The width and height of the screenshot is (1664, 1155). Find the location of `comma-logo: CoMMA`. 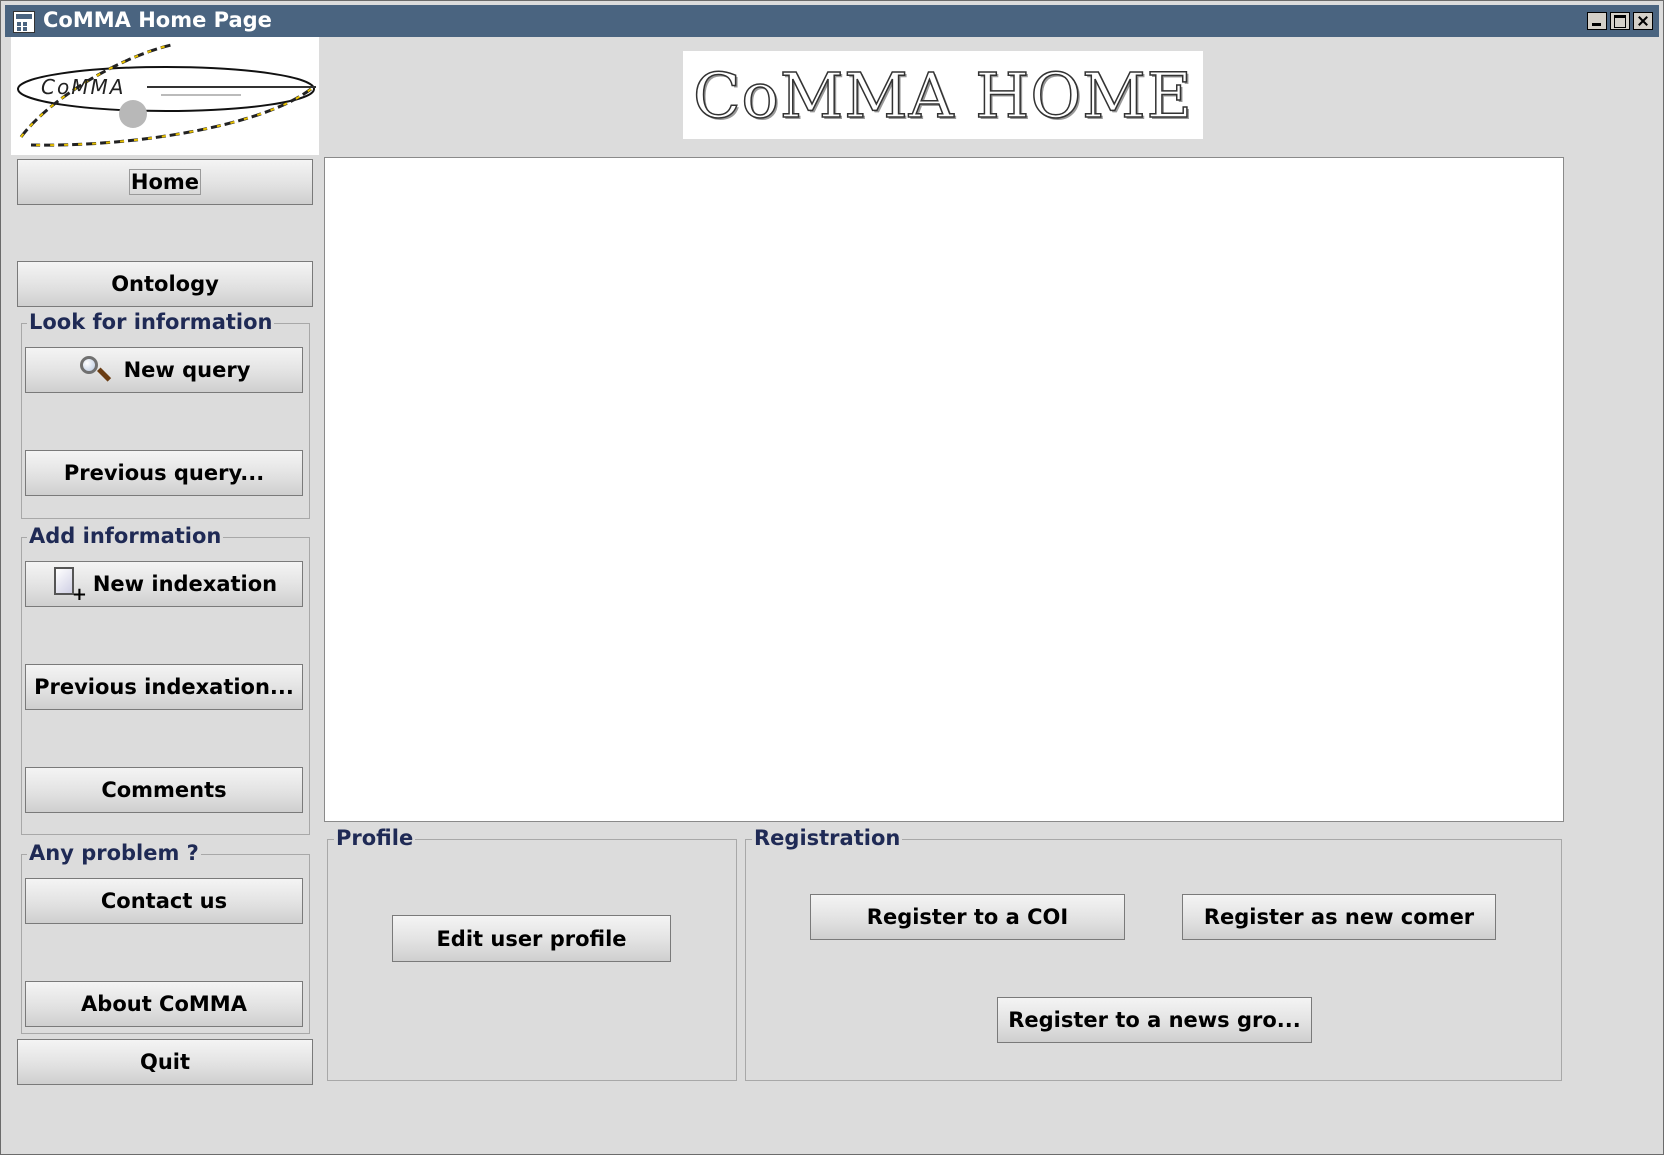

comma-logo: CoMMA is located at coordinates (165, 96).